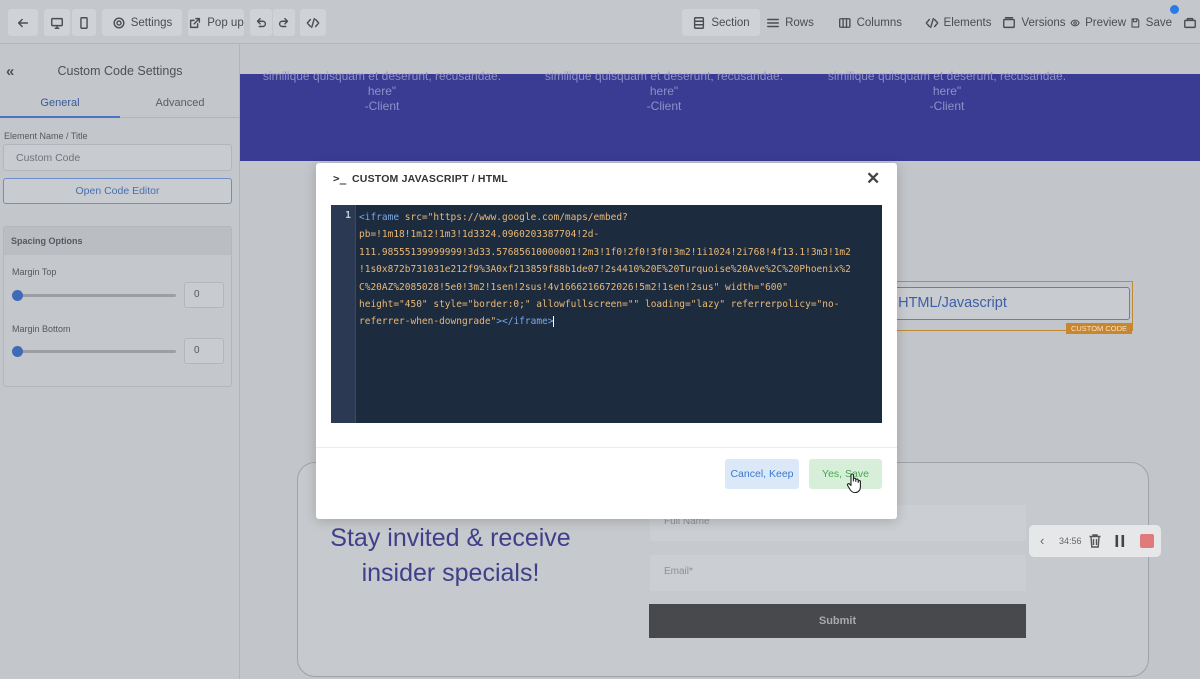 The width and height of the screenshot is (1200, 679). What do you see at coordinates (343, 314) in the screenshot?
I see `line-number-gutter: 1` at bounding box center [343, 314].